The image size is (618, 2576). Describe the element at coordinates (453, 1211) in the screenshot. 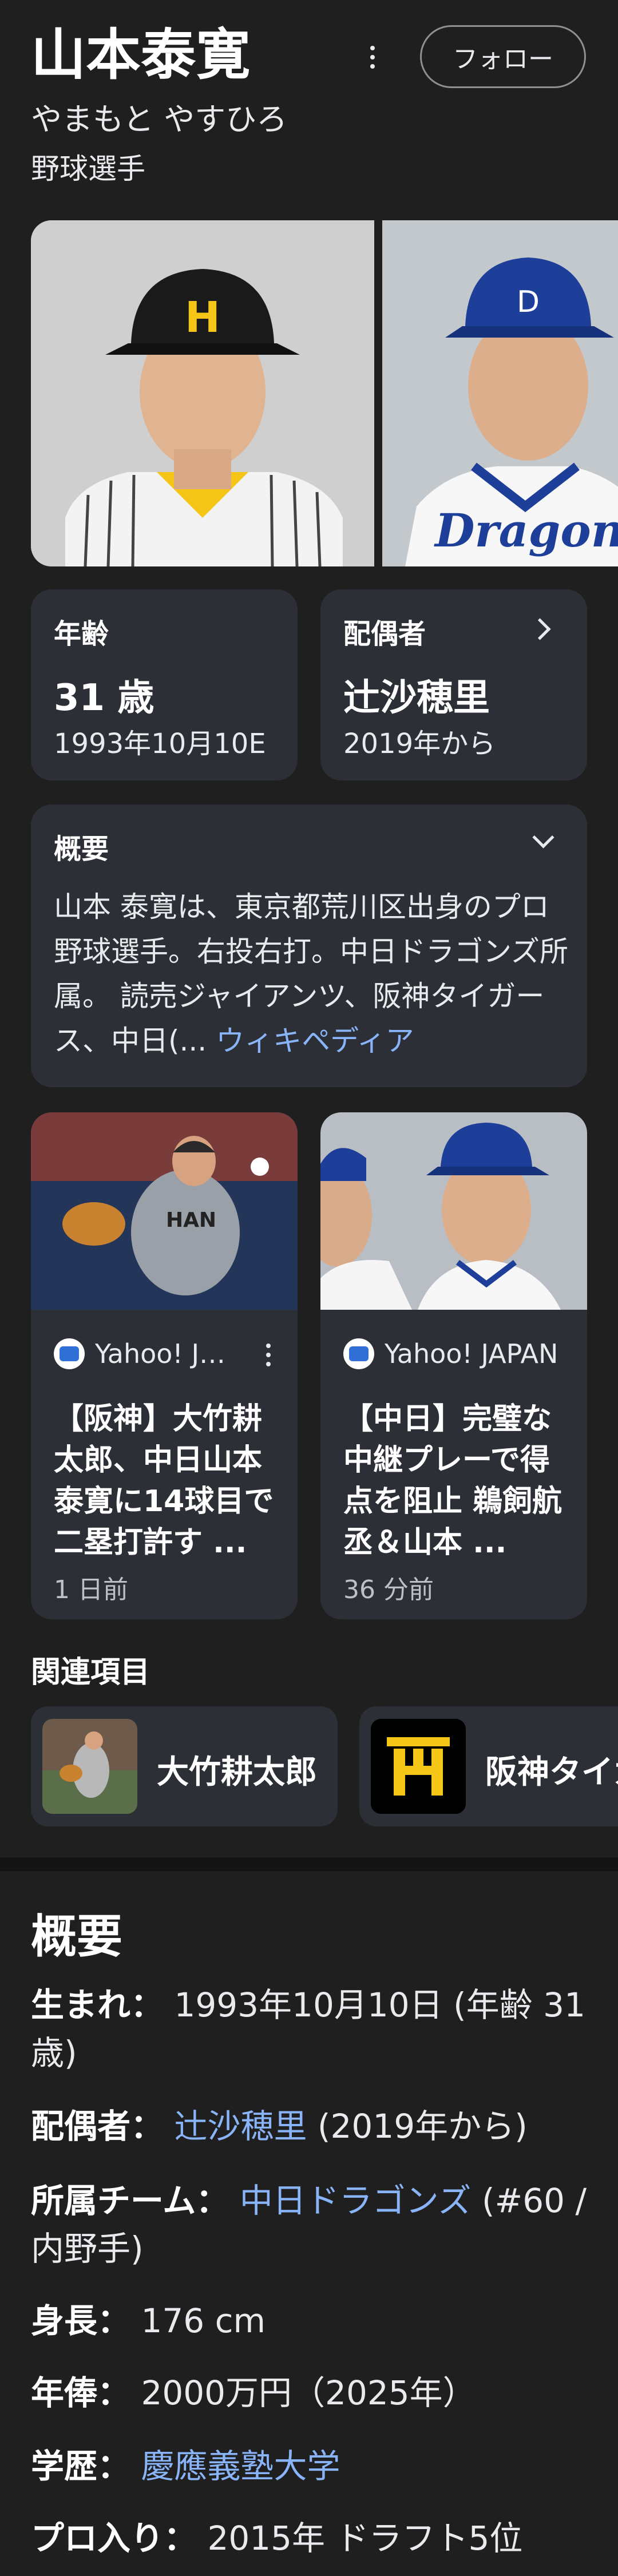

I see `news-thumbnail` at that location.